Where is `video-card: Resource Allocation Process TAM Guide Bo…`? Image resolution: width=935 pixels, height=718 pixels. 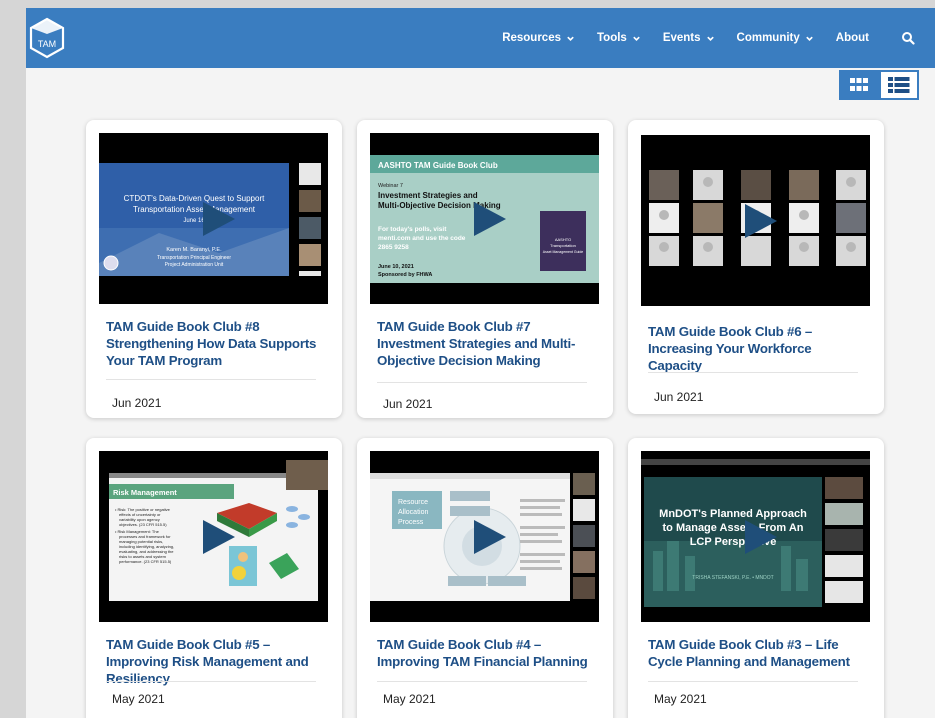
video-card: Resource Allocation Process TAM Guide Bo… is located at coordinates (485, 578).